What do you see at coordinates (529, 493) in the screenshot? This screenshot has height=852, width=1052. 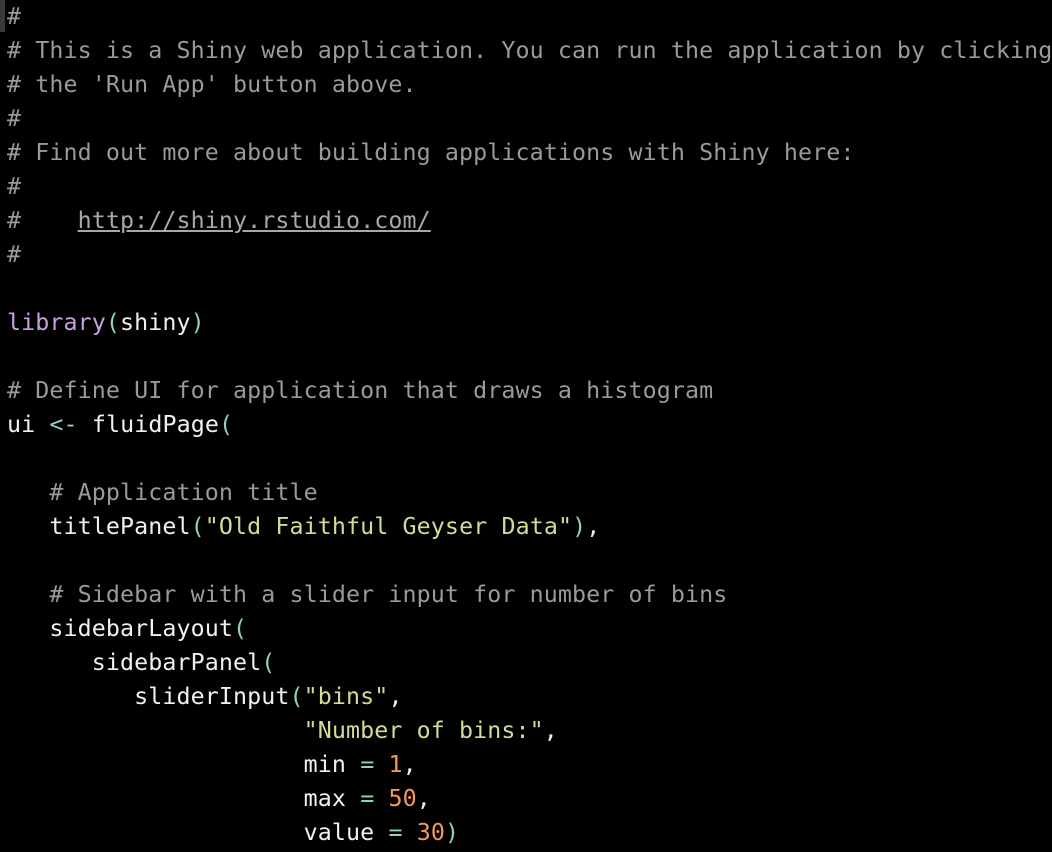 I see `code-line: # Application title` at bounding box center [529, 493].